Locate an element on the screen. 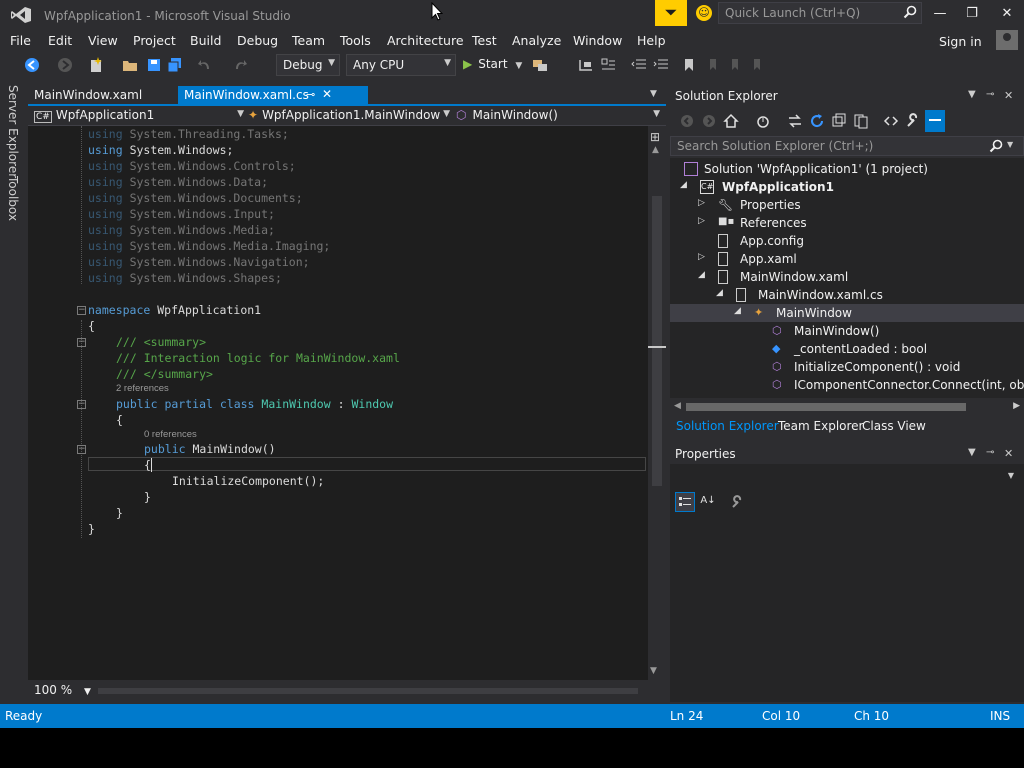 This screenshot has width=1024, height=768. tree-item-mainwindow-class: ◢ ✦ MainWindow is located at coordinates (847, 313).